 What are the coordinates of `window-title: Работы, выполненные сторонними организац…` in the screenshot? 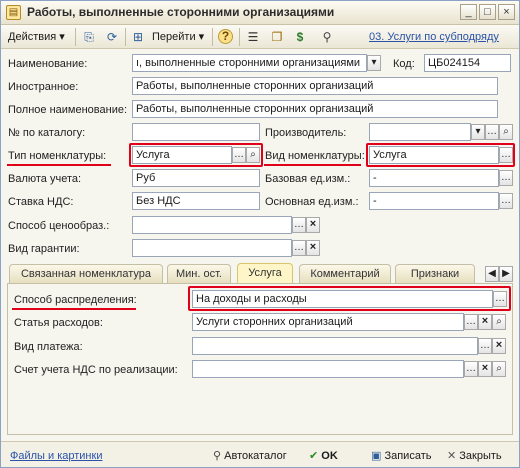 It's located at (181, 12).